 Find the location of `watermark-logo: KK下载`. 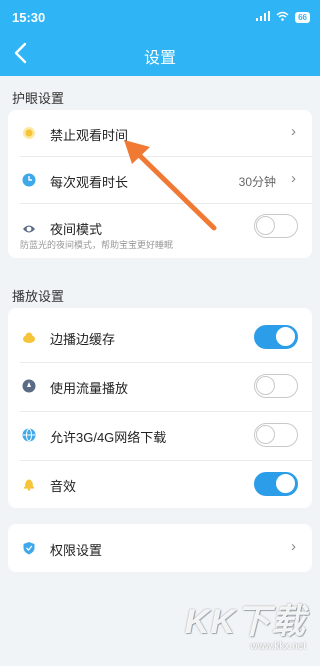

watermark-logo: KK下载 is located at coordinates (245, 622).